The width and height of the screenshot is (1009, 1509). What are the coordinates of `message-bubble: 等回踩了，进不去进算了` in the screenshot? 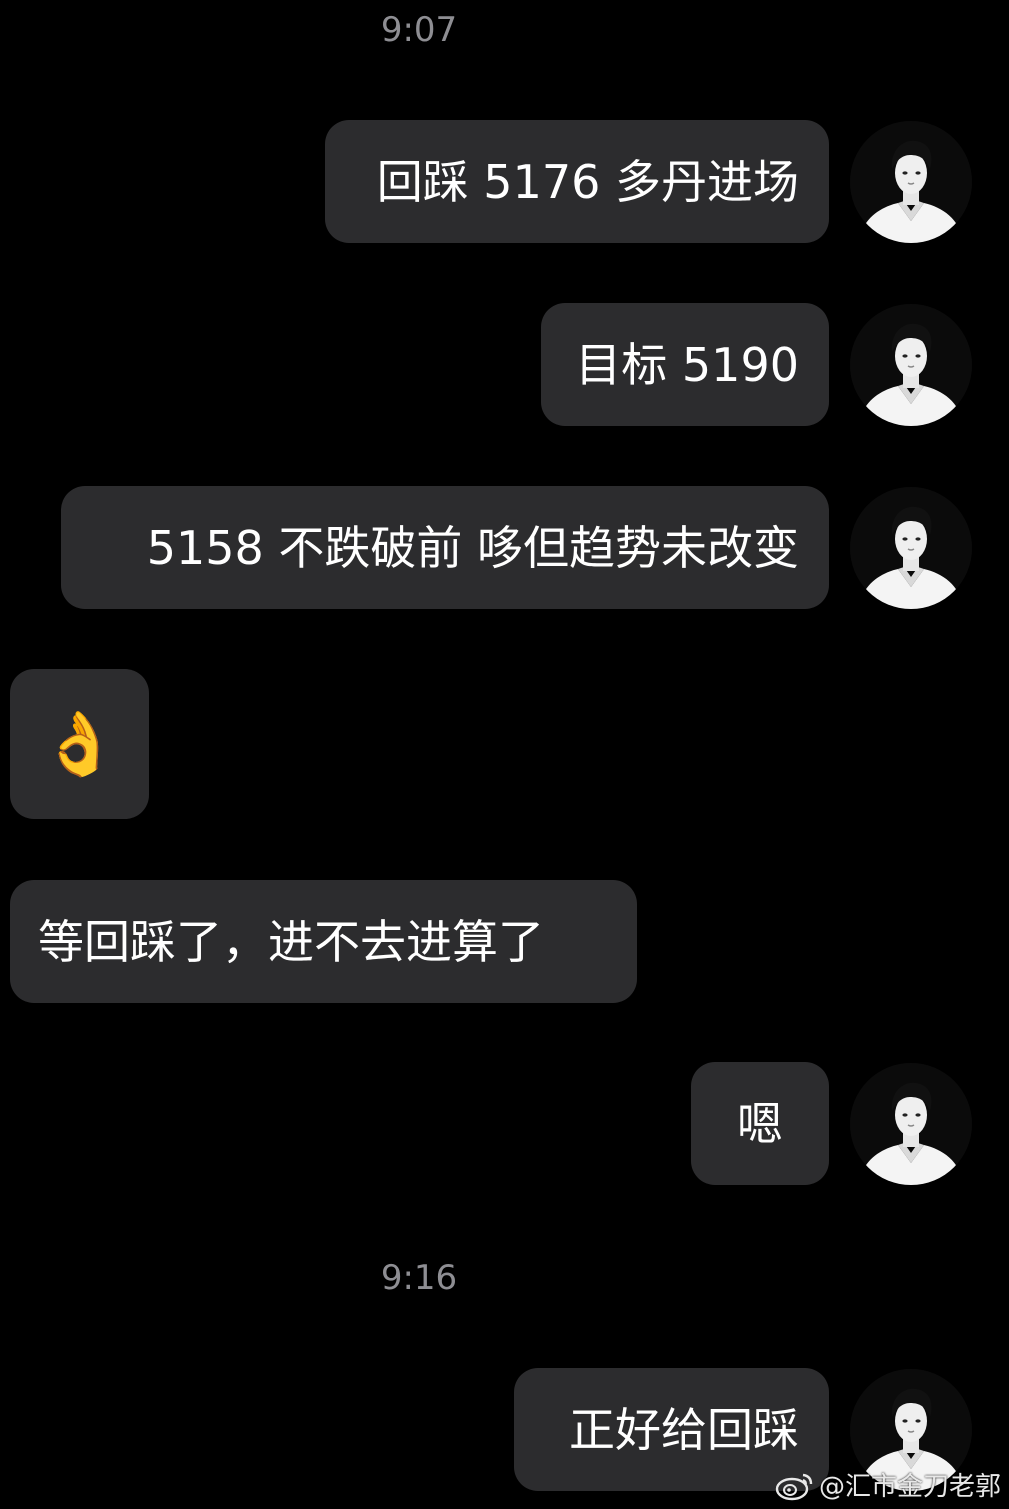 It's located at (323, 941).